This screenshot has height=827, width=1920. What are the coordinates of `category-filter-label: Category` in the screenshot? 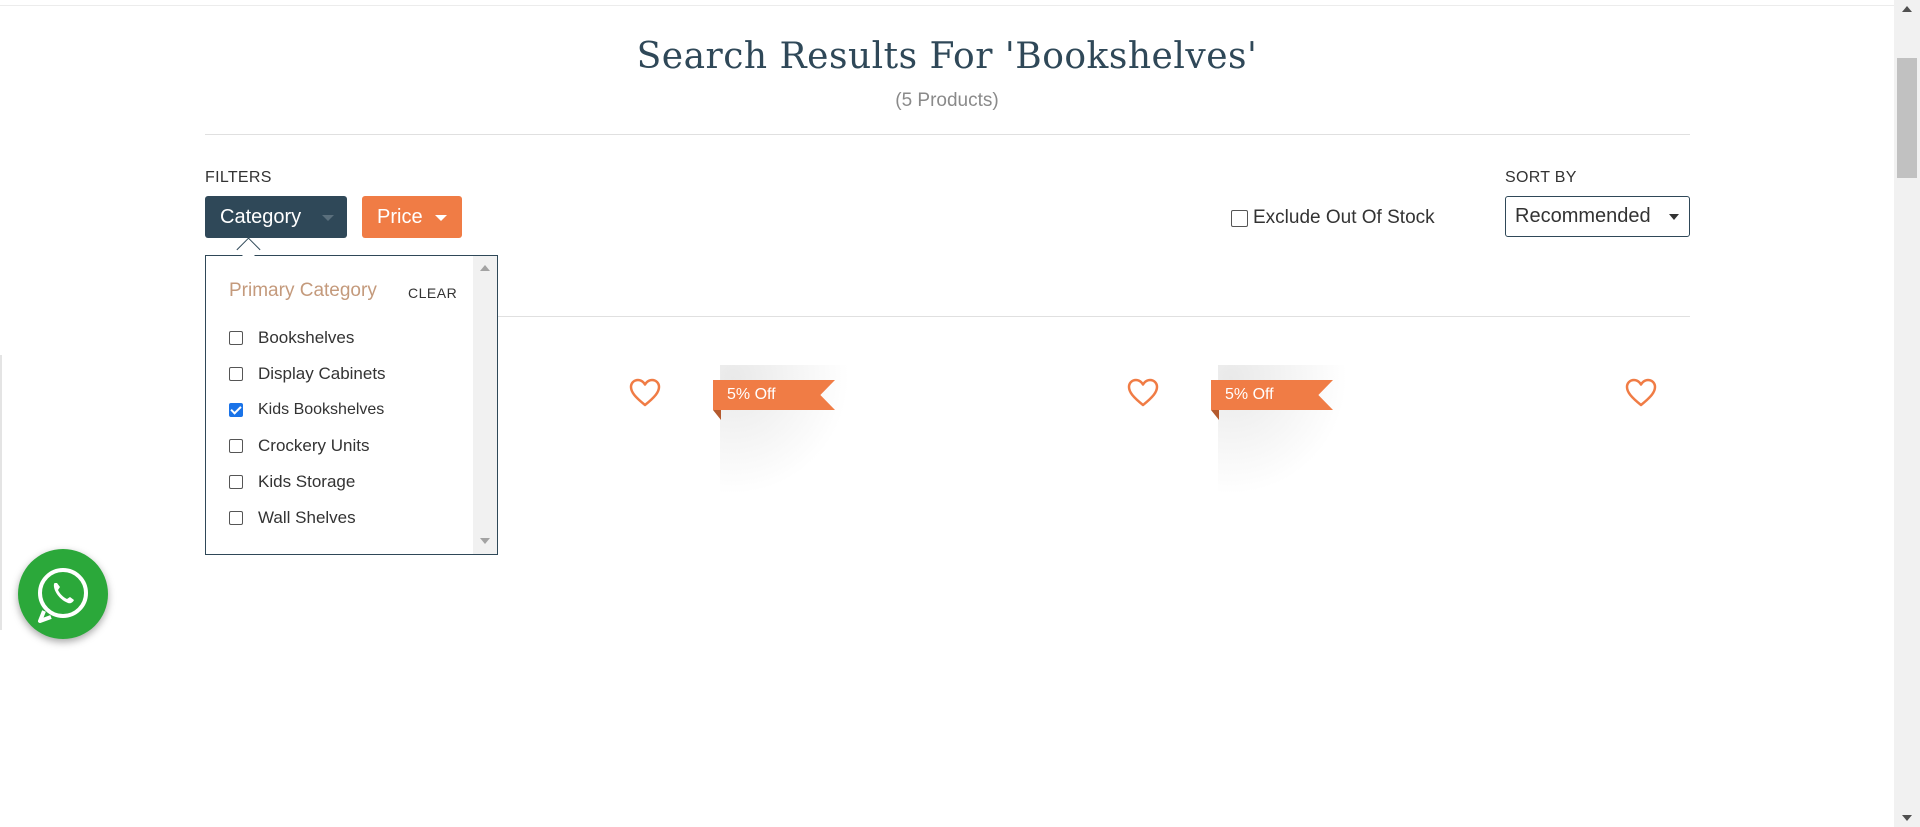 It's located at (261, 217).